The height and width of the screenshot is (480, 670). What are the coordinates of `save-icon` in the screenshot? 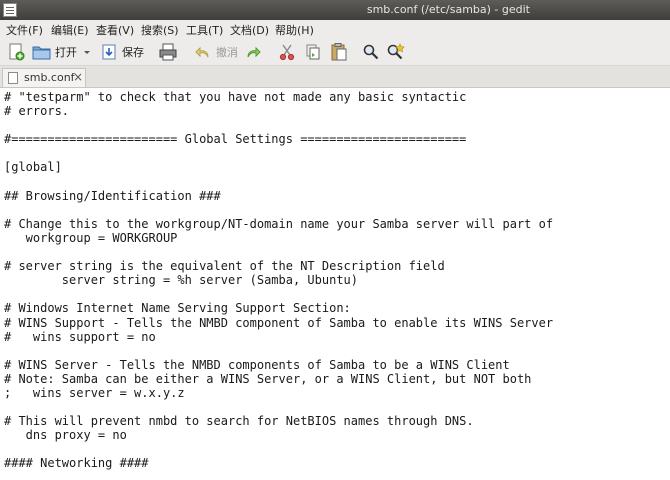 It's located at (109, 52).